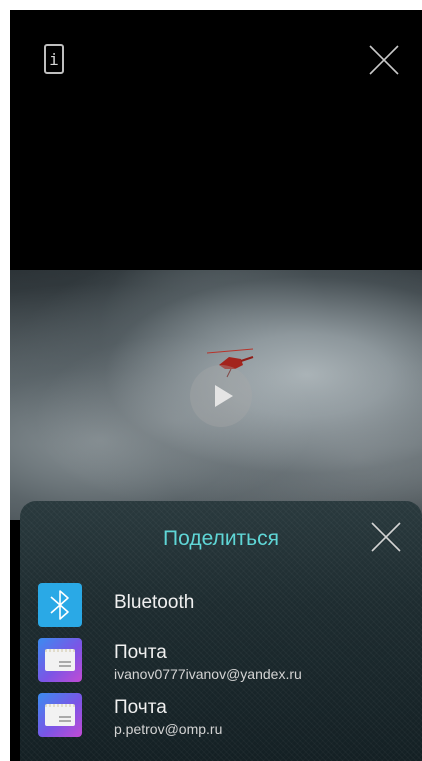  I want to click on info-icon: i, so click(54, 59).